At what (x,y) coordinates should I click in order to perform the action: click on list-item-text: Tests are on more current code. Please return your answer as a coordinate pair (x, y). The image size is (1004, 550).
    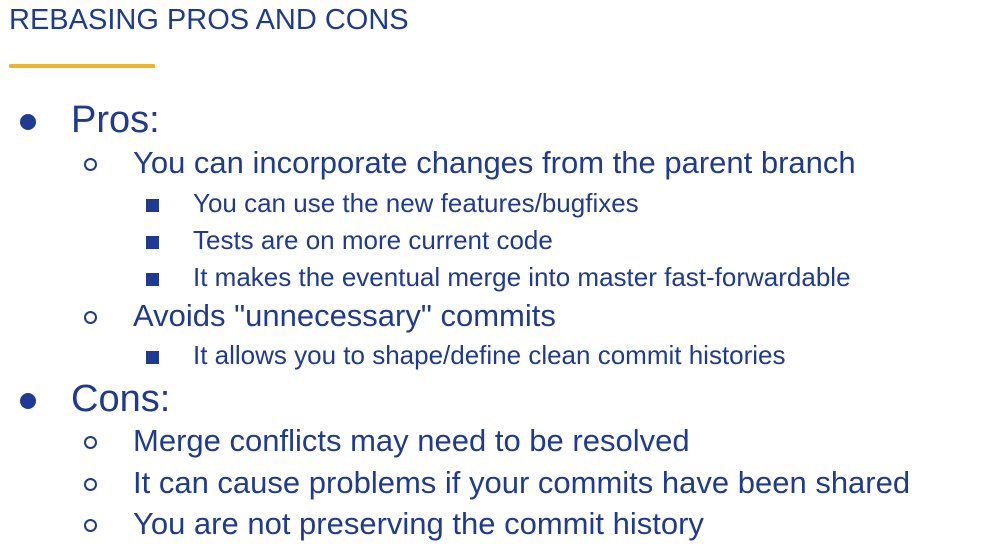
    Looking at the image, I should click on (373, 240).